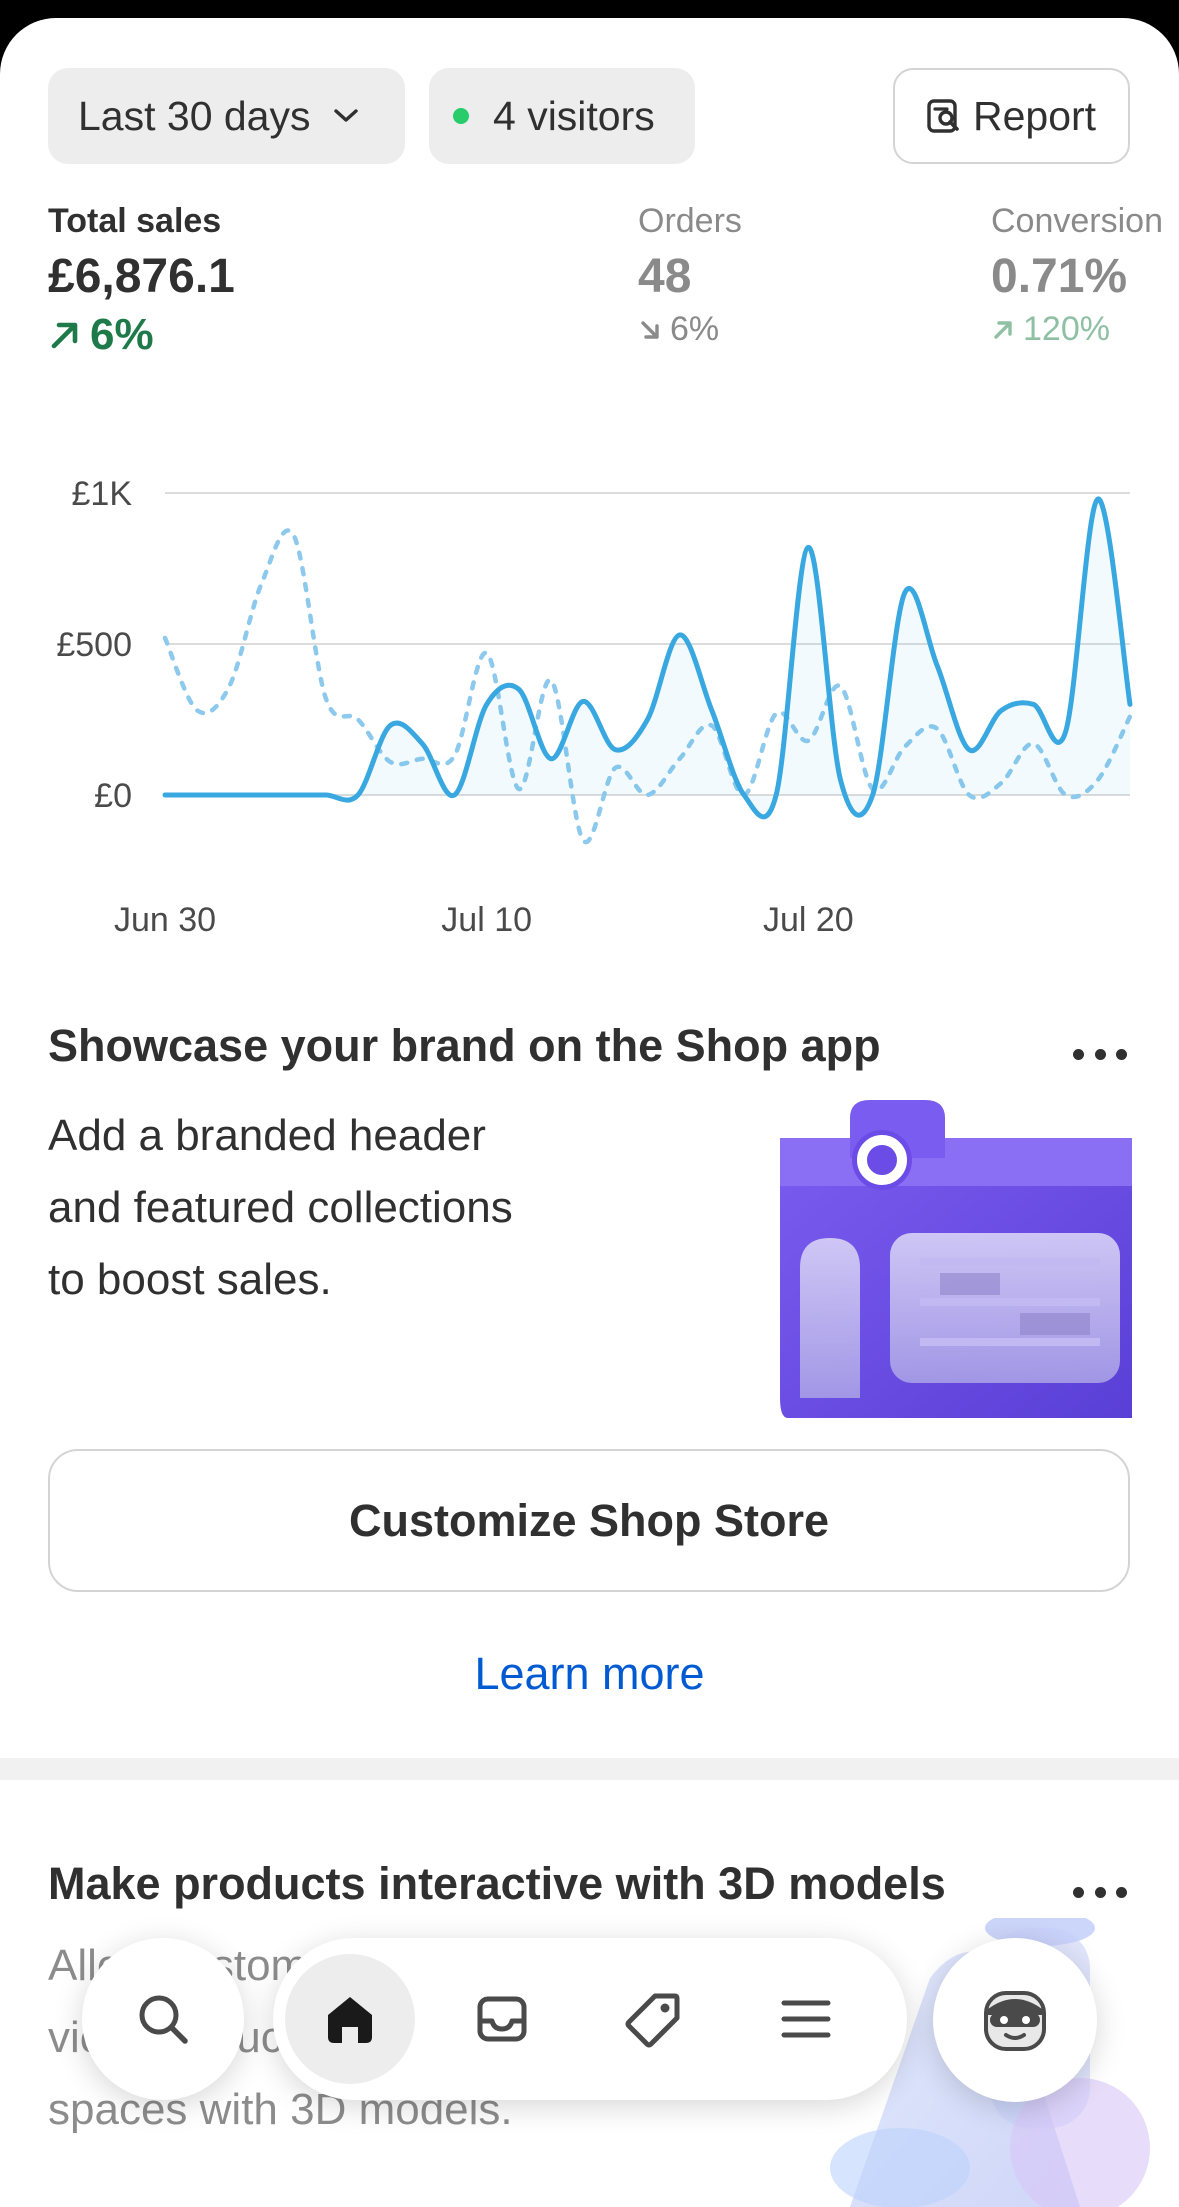 The width and height of the screenshot is (1179, 2207). Describe the element at coordinates (808, 920) in the screenshot. I see `chart-x-tick-label: Jul 20` at that location.